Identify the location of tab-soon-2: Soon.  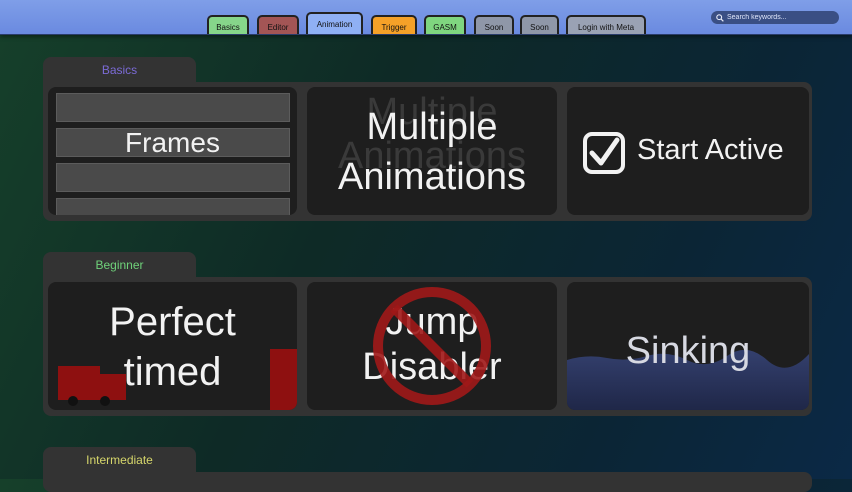
(539, 24).